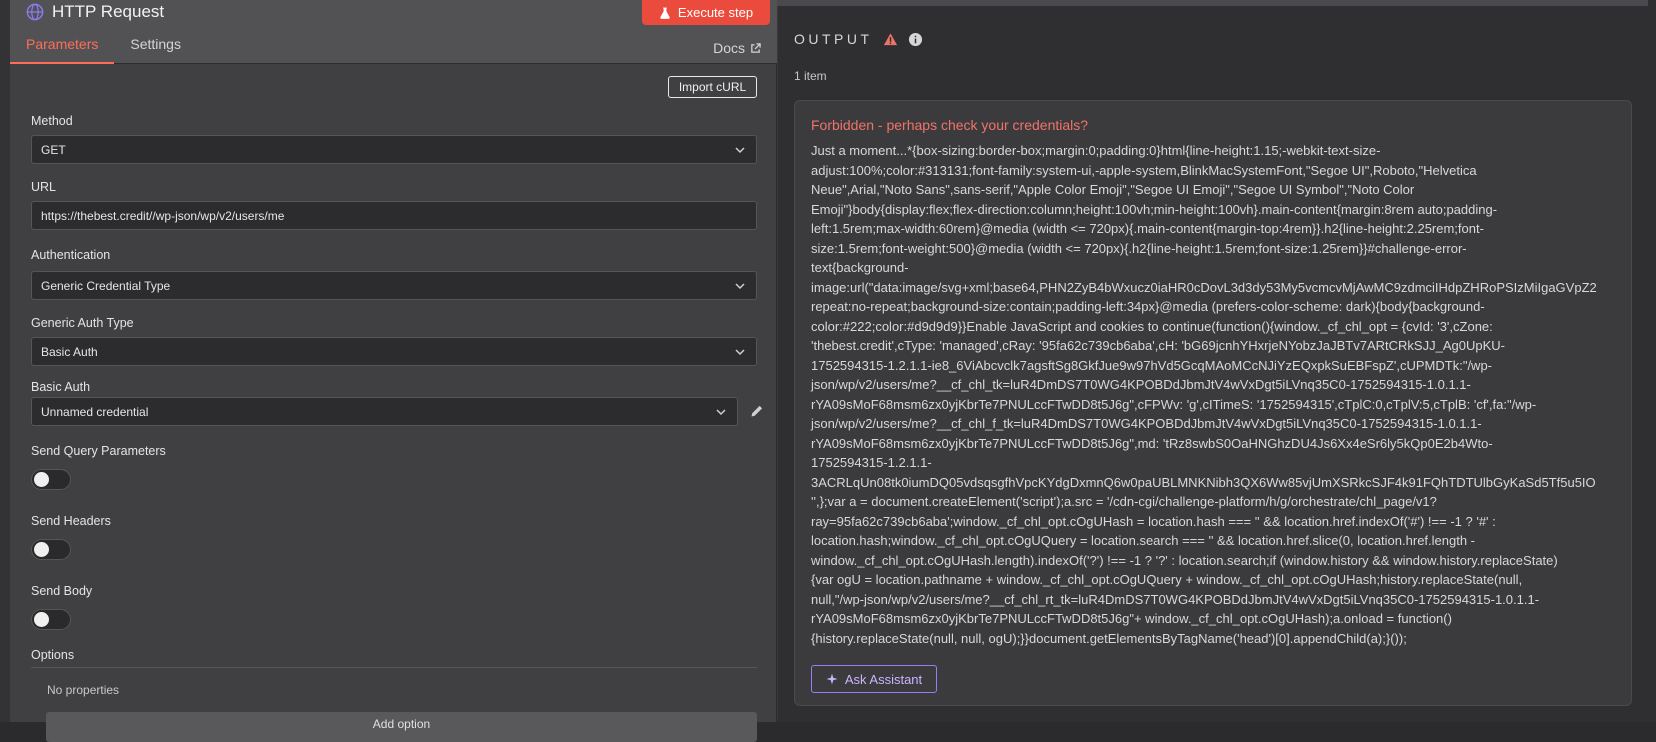 The height and width of the screenshot is (742, 1656). I want to click on basic-auth-credential-select: Unnamed credential, so click(384, 411).